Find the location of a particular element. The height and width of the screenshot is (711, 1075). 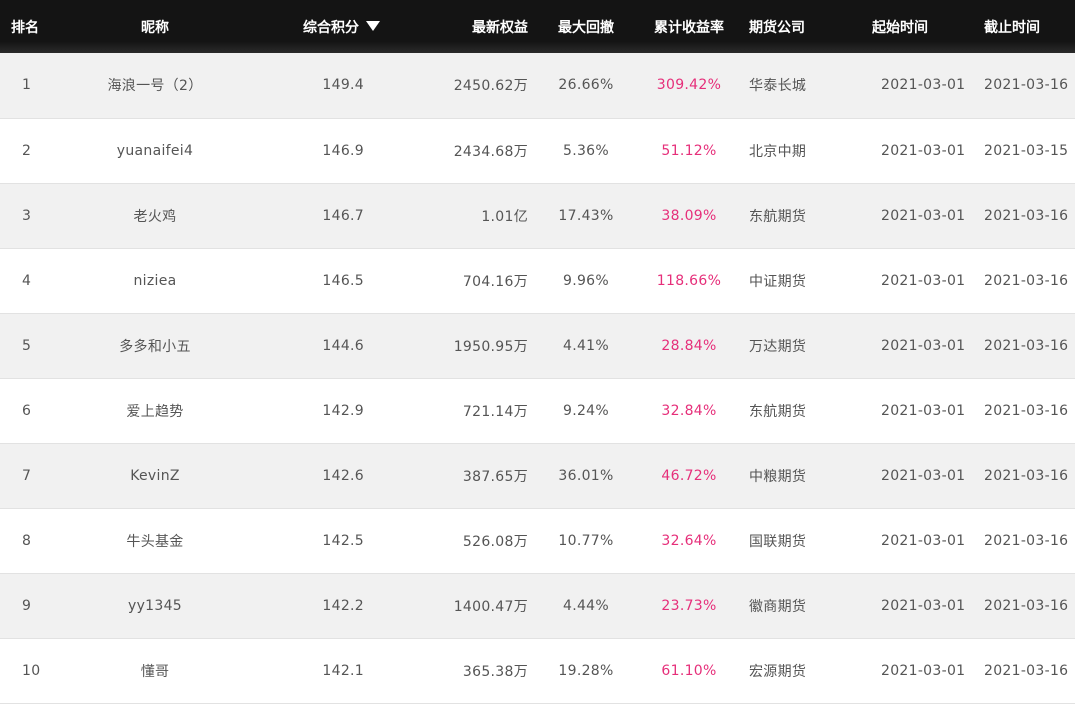

cell-equity: 1400.47万 is located at coordinates (490, 606).